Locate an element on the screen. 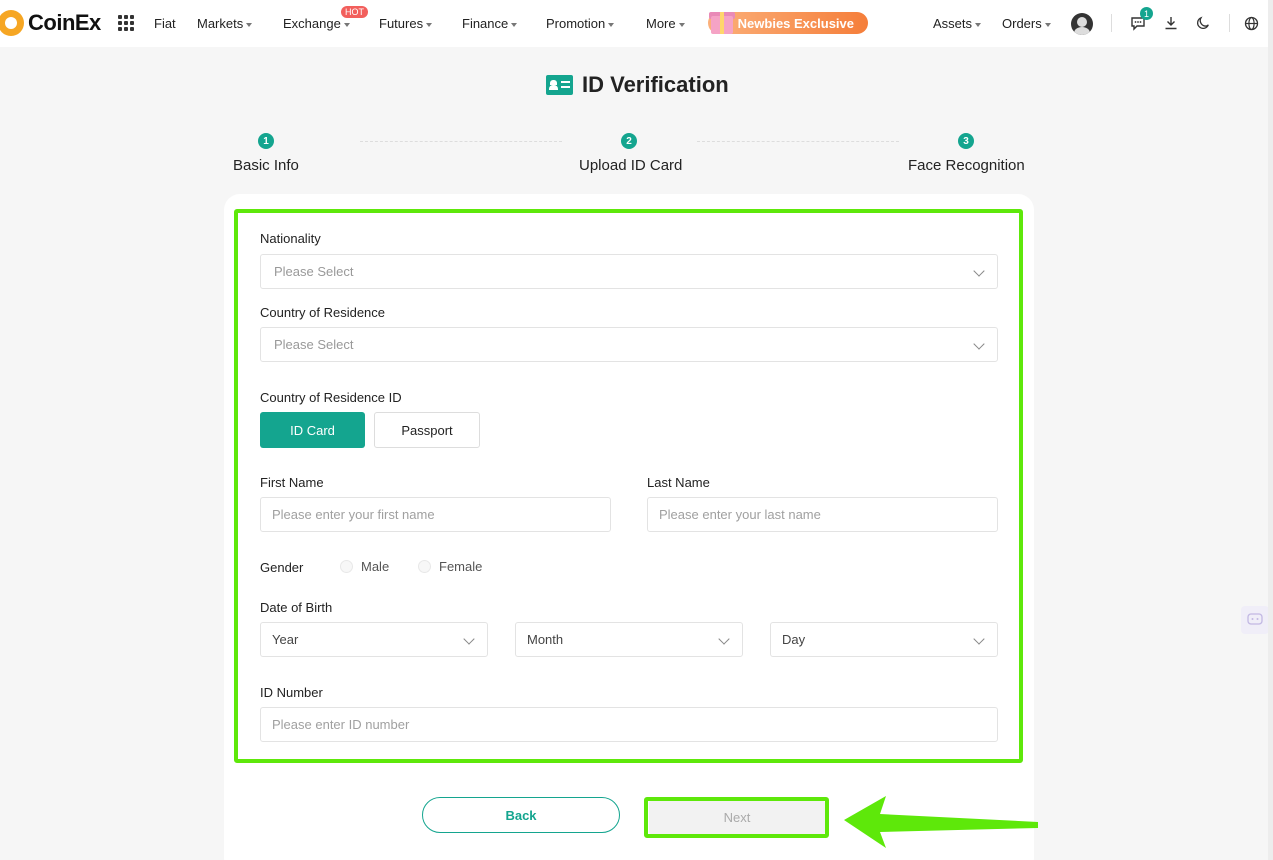 This screenshot has height=860, width=1273. female-label: Female is located at coordinates (460, 566).